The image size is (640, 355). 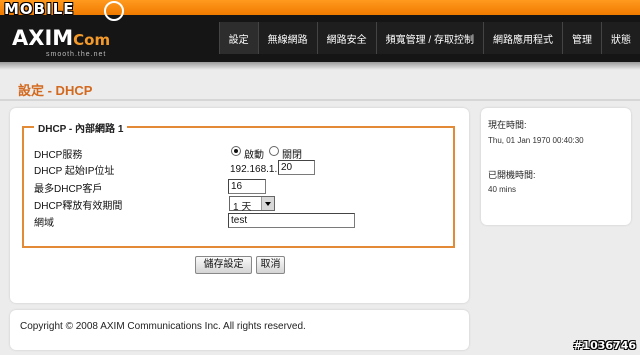 I want to click on start-ip-input: 20, so click(x=296, y=167).